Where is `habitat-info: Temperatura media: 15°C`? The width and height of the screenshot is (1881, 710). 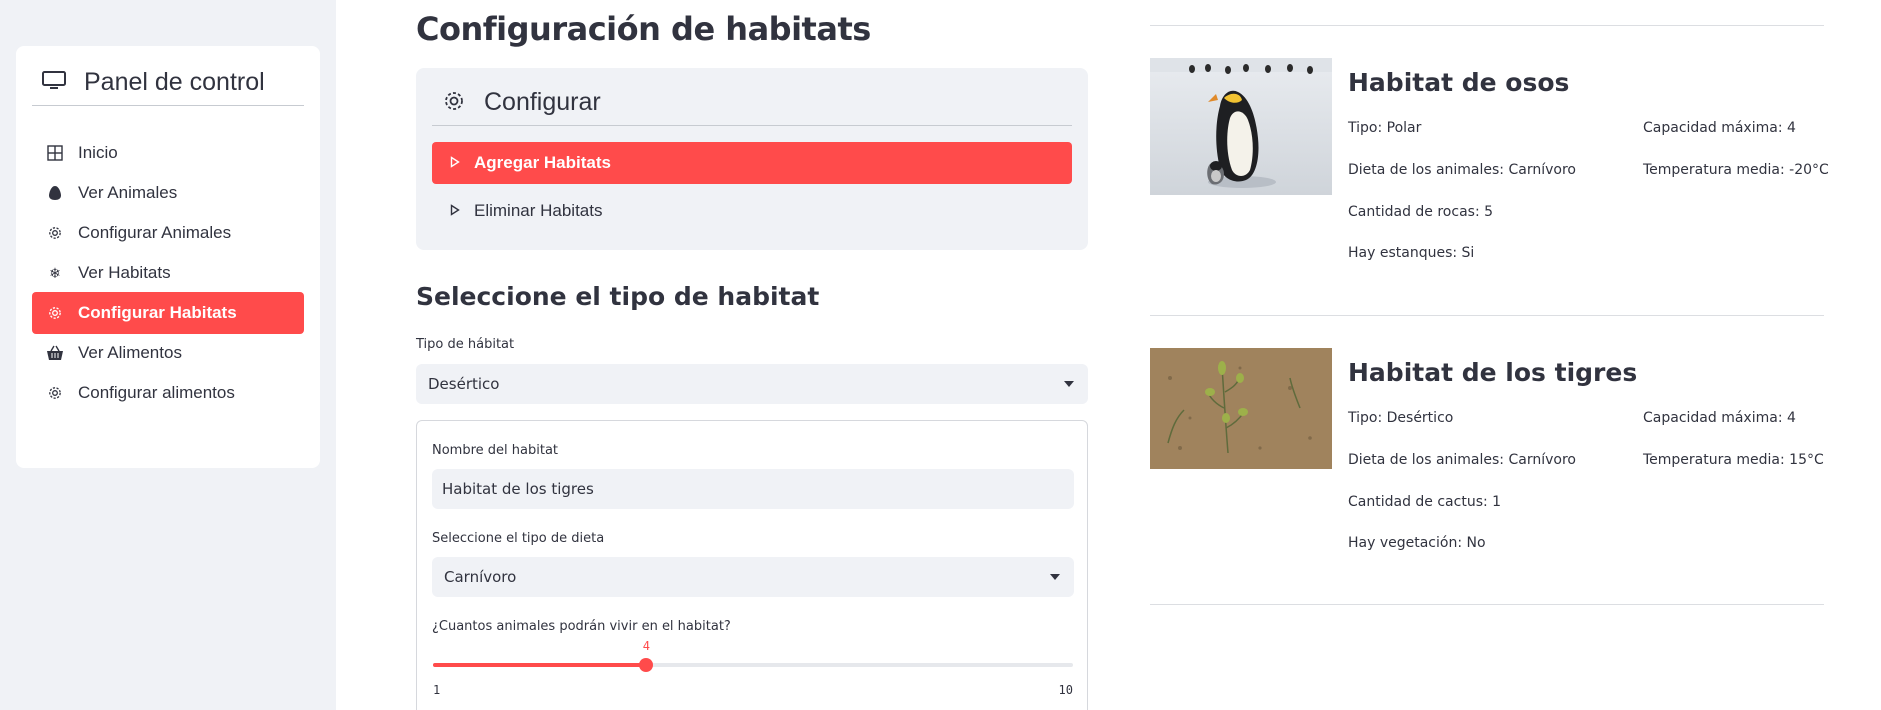 habitat-info: Temperatura media: 15°C is located at coordinates (1733, 460).